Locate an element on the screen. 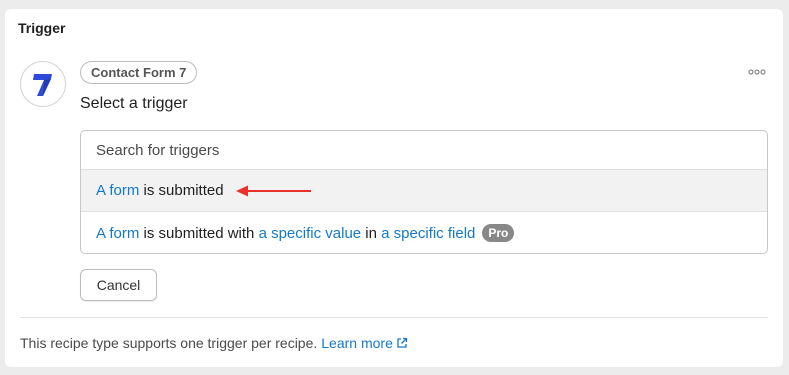 This screenshot has height=375, width=789. pro-badge: Pro is located at coordinates (498, 233).